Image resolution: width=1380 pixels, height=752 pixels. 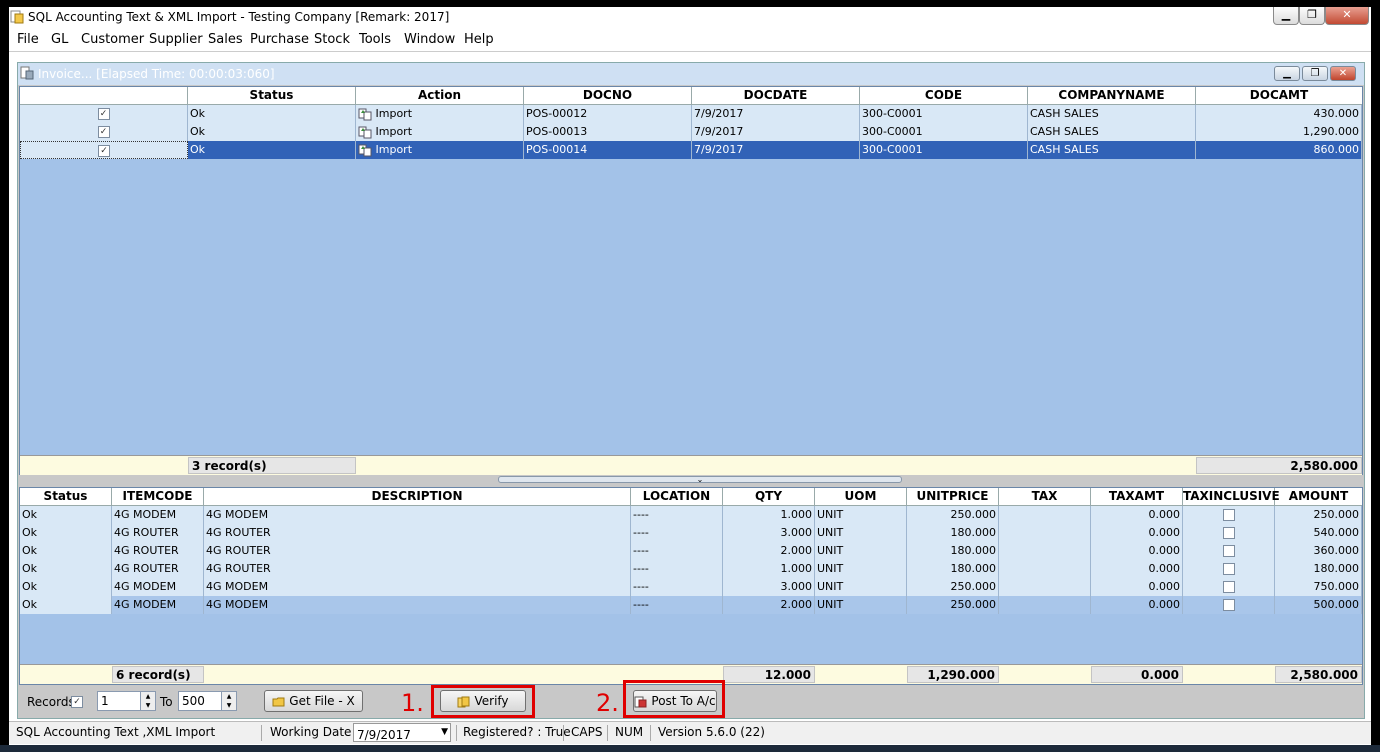 What do you see at coordinates (479, 39) in the screenshot?
I see `menu-help: Help` at bounding box center [479, 39].